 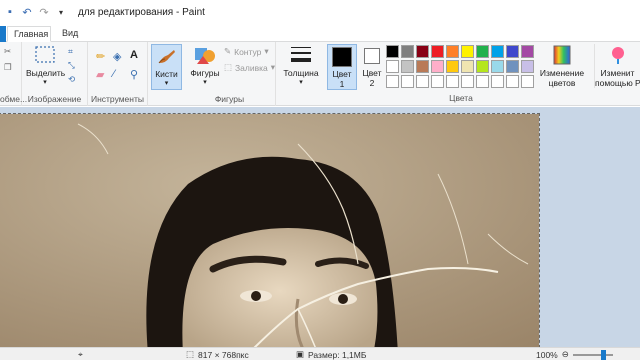 I want to click on dimensions-text: 817 × 768пкс, so click(x=223, y=354).